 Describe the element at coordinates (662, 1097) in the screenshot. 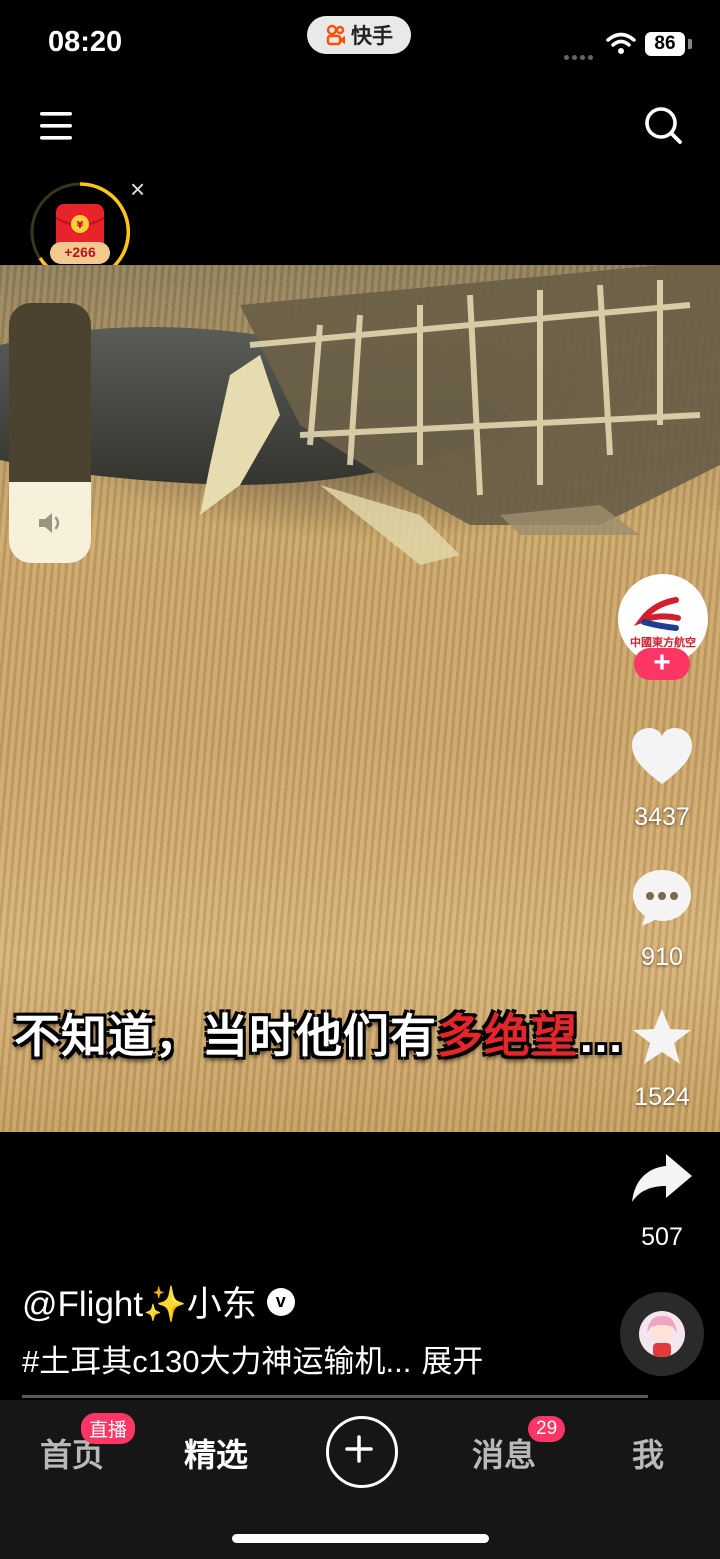

I see `favorite-count: 1524` at that location.